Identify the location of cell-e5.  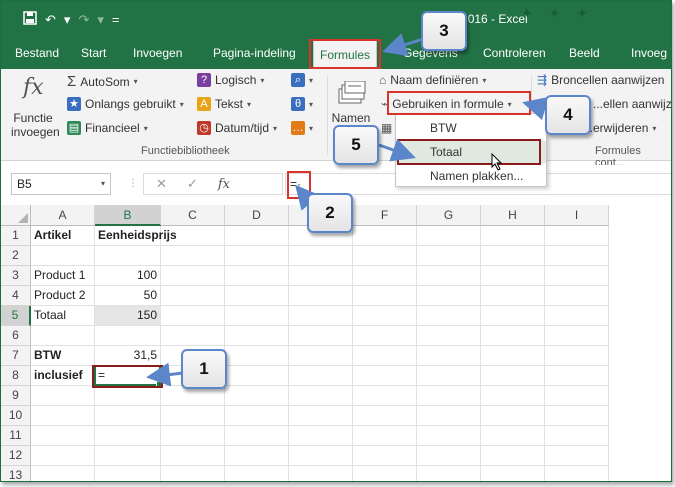
(321, 316).